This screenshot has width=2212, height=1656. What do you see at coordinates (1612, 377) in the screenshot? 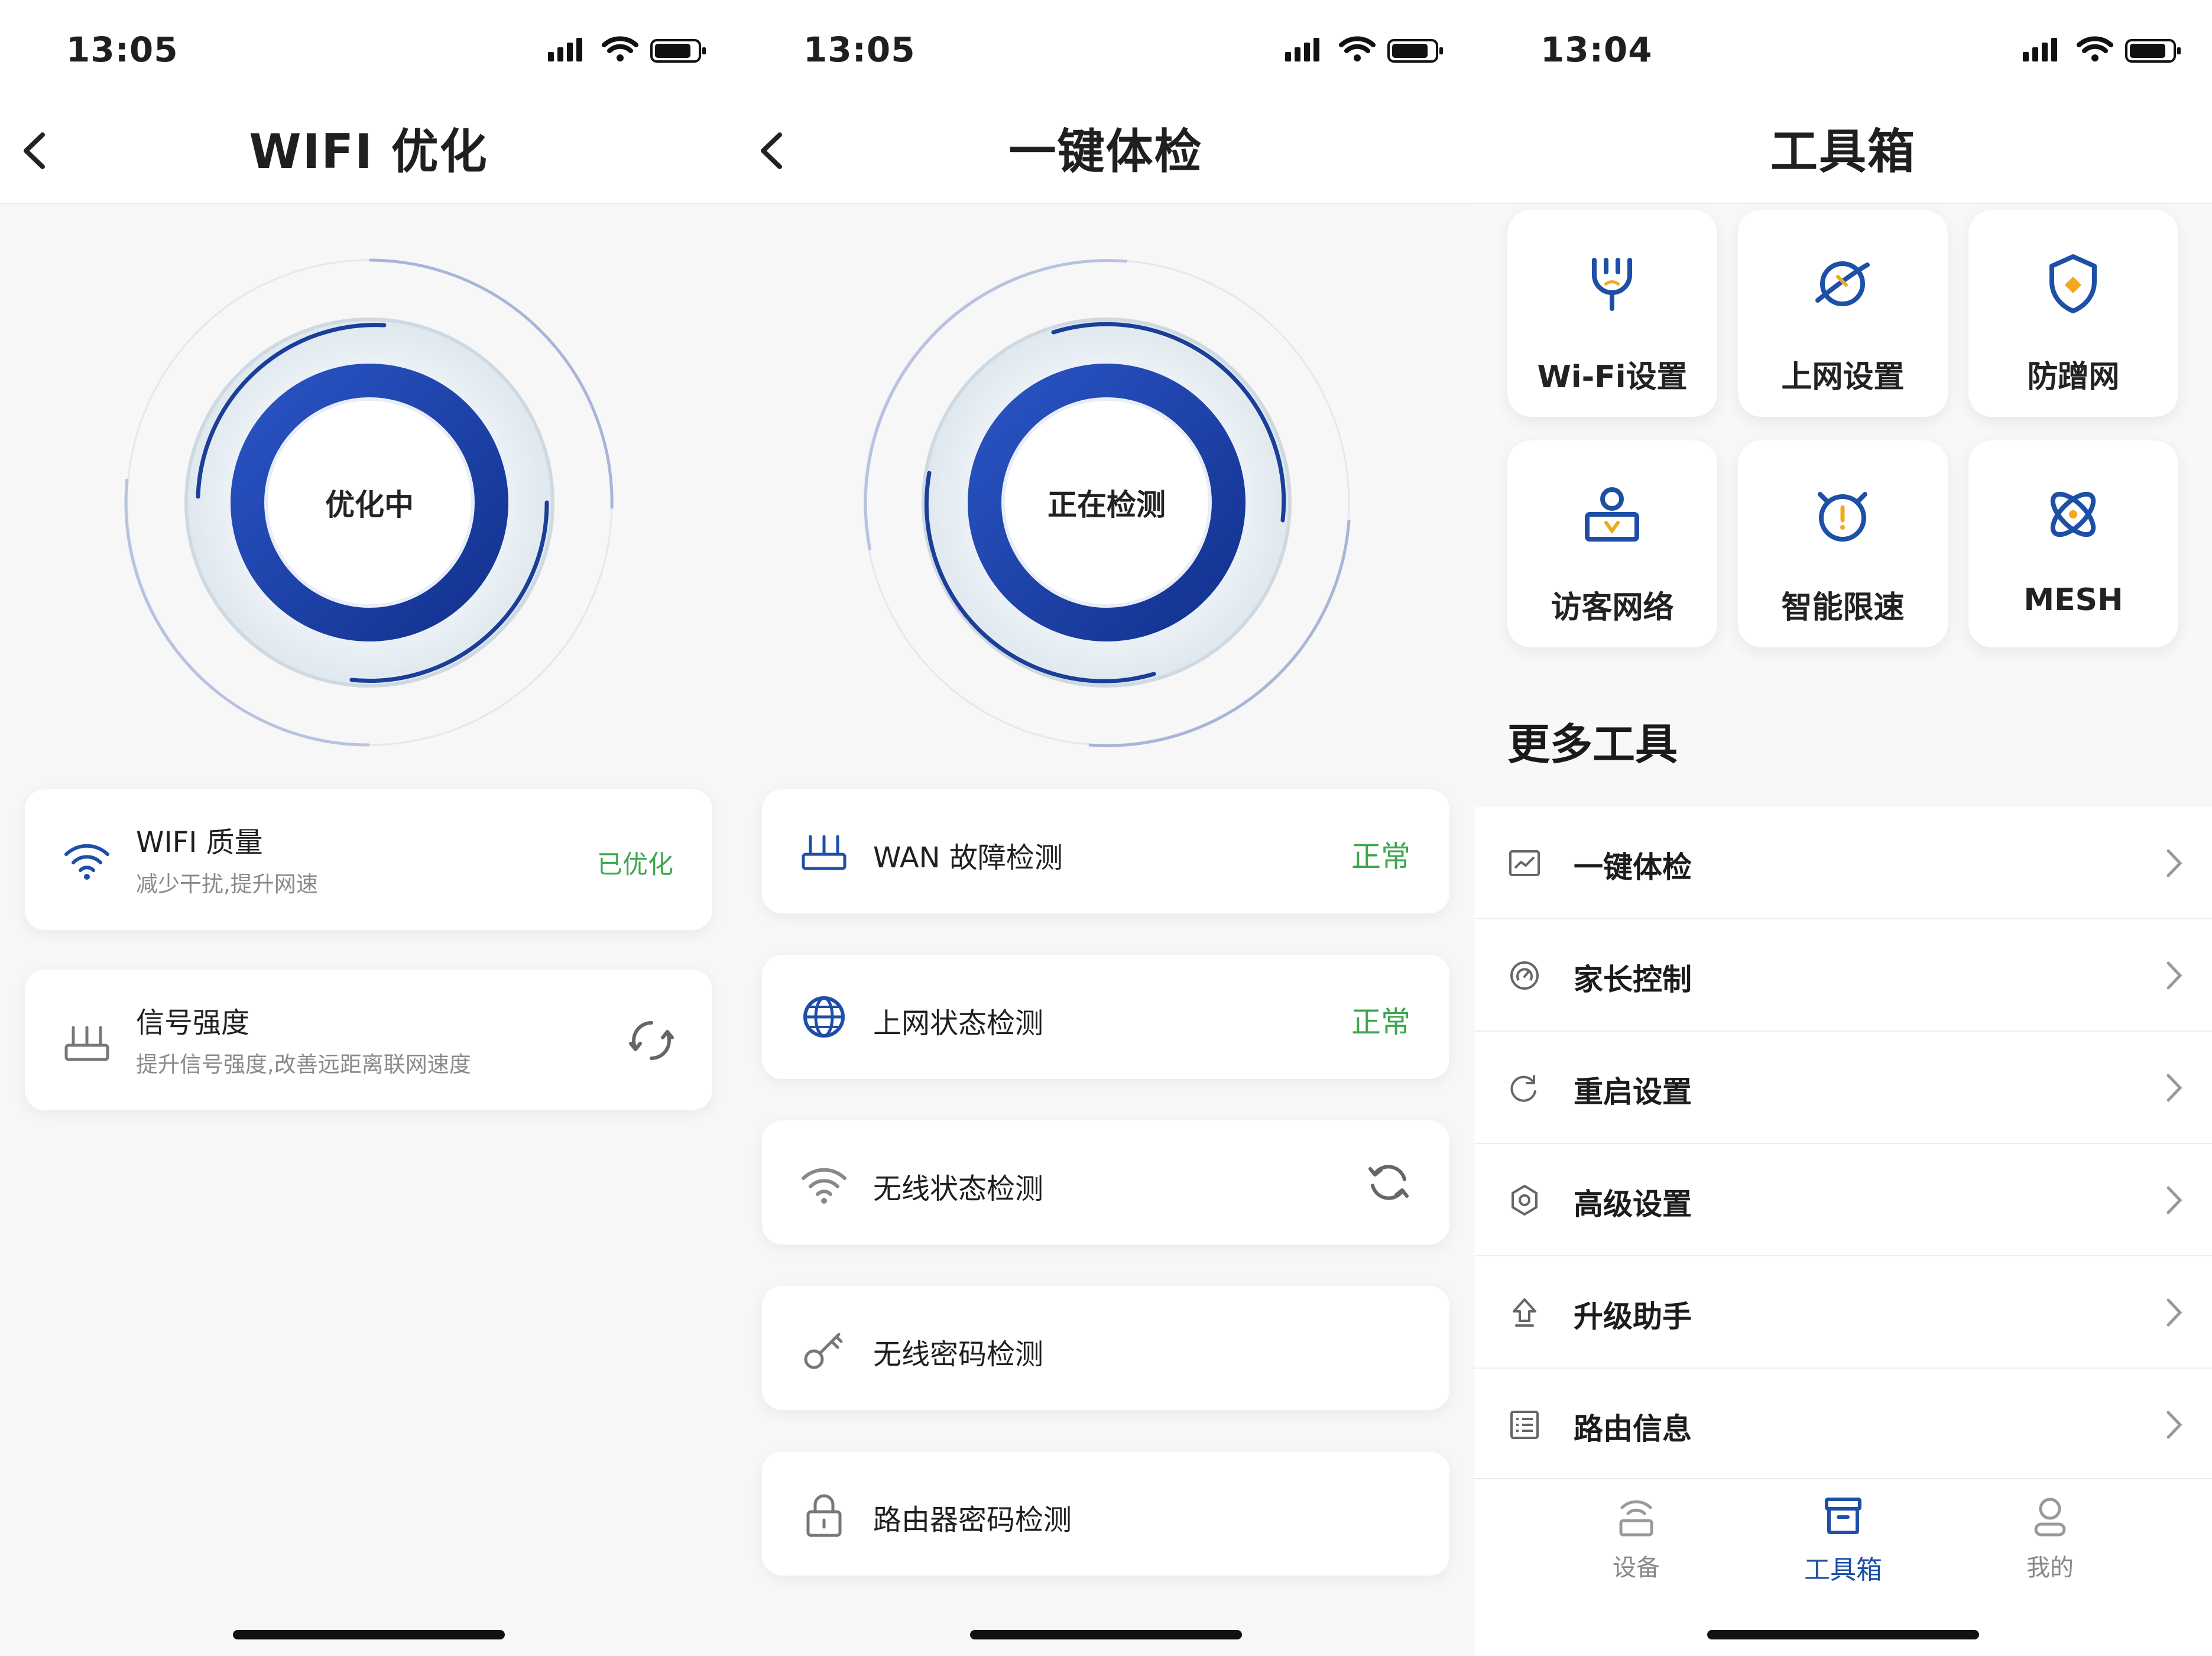
I see `tile-label: Wi-Fi设置` at bounding box center [1612, 377].